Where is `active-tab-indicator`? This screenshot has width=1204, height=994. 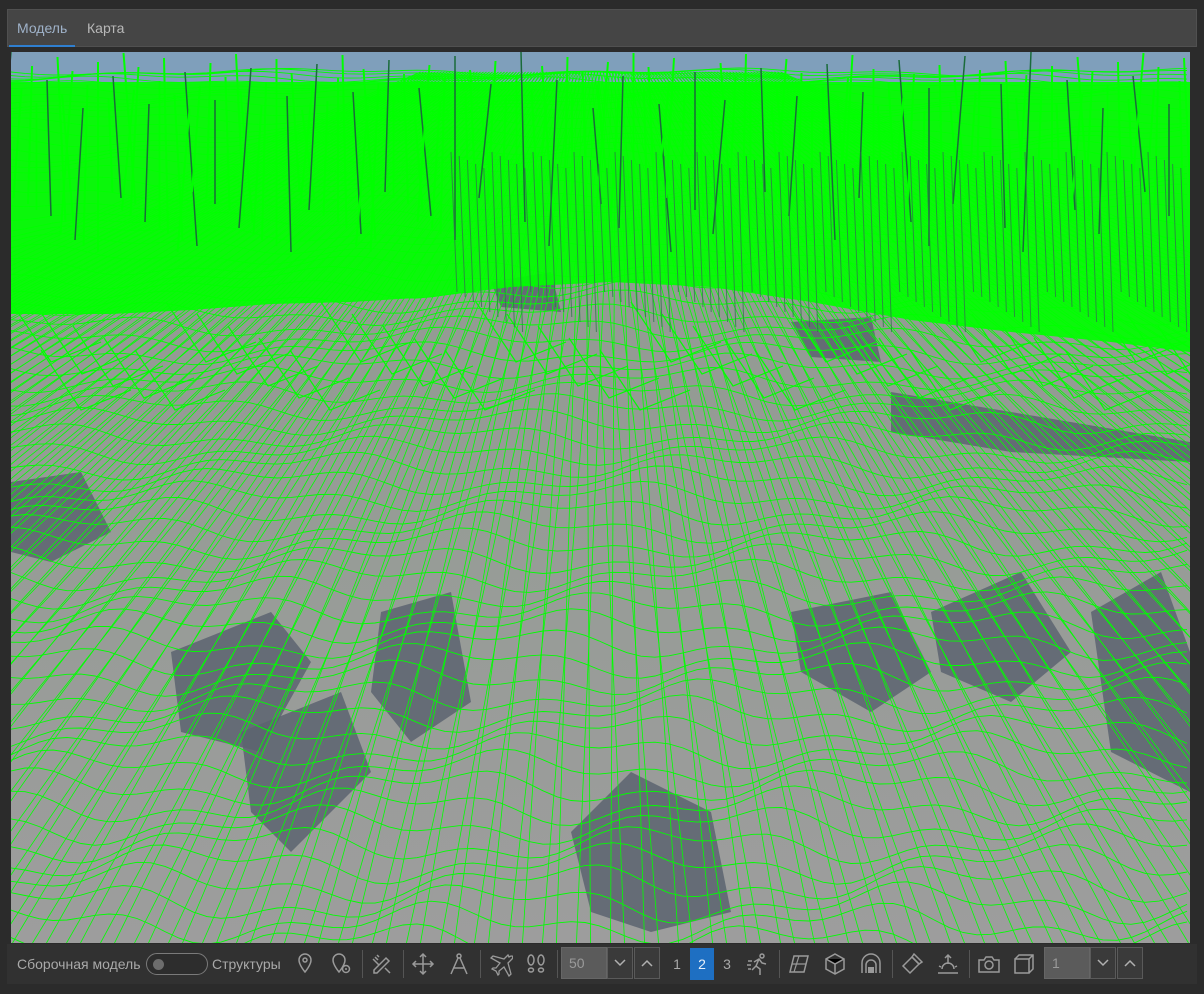 active-tab-indicator is located at coordinates (42, 46).